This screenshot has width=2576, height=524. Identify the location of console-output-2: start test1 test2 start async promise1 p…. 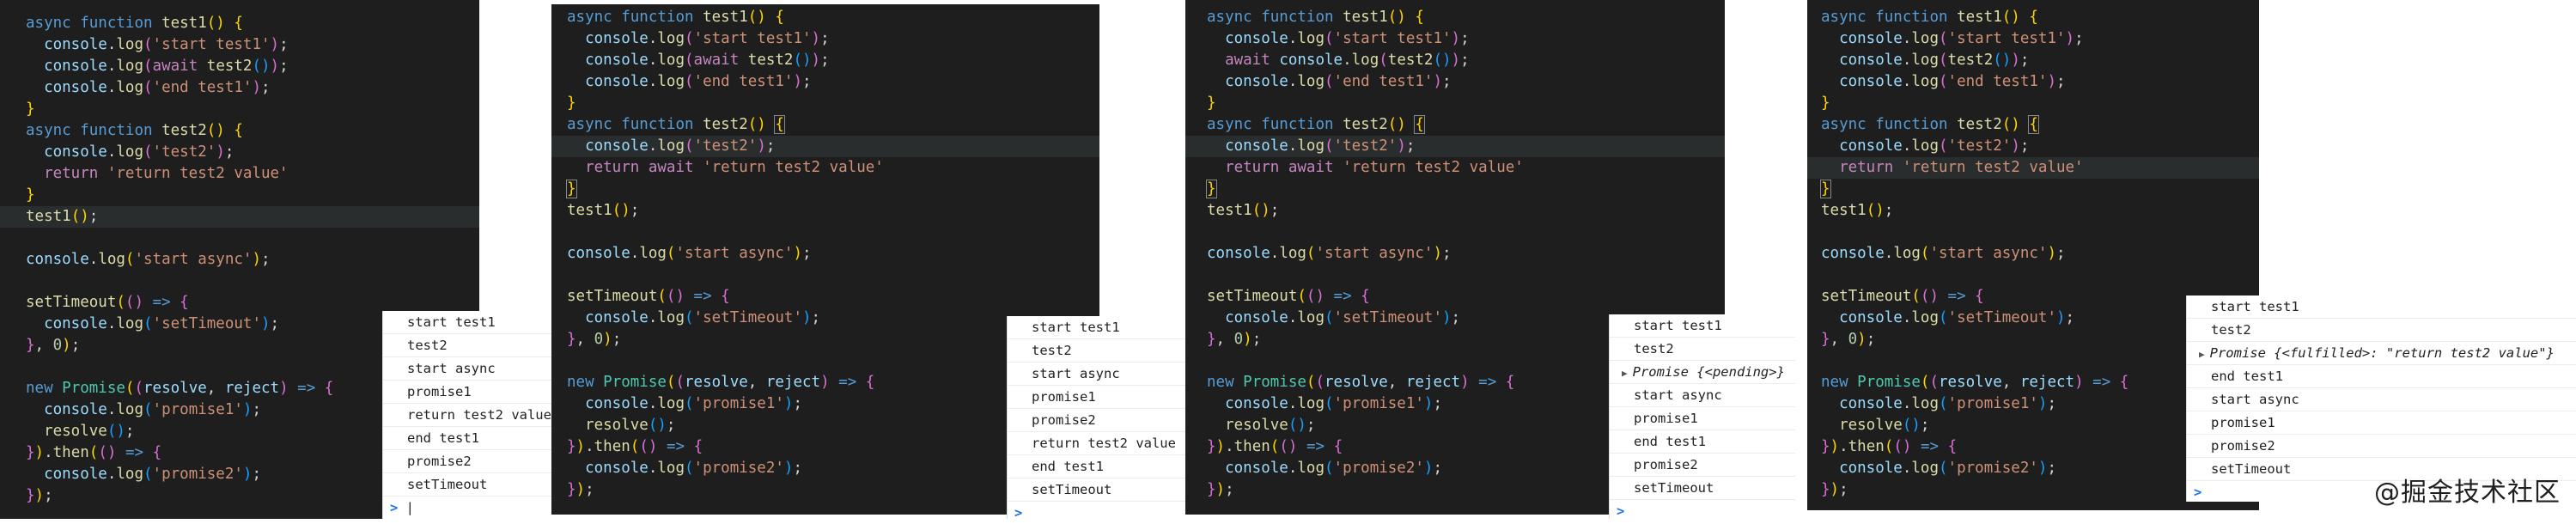
(1096, 419).